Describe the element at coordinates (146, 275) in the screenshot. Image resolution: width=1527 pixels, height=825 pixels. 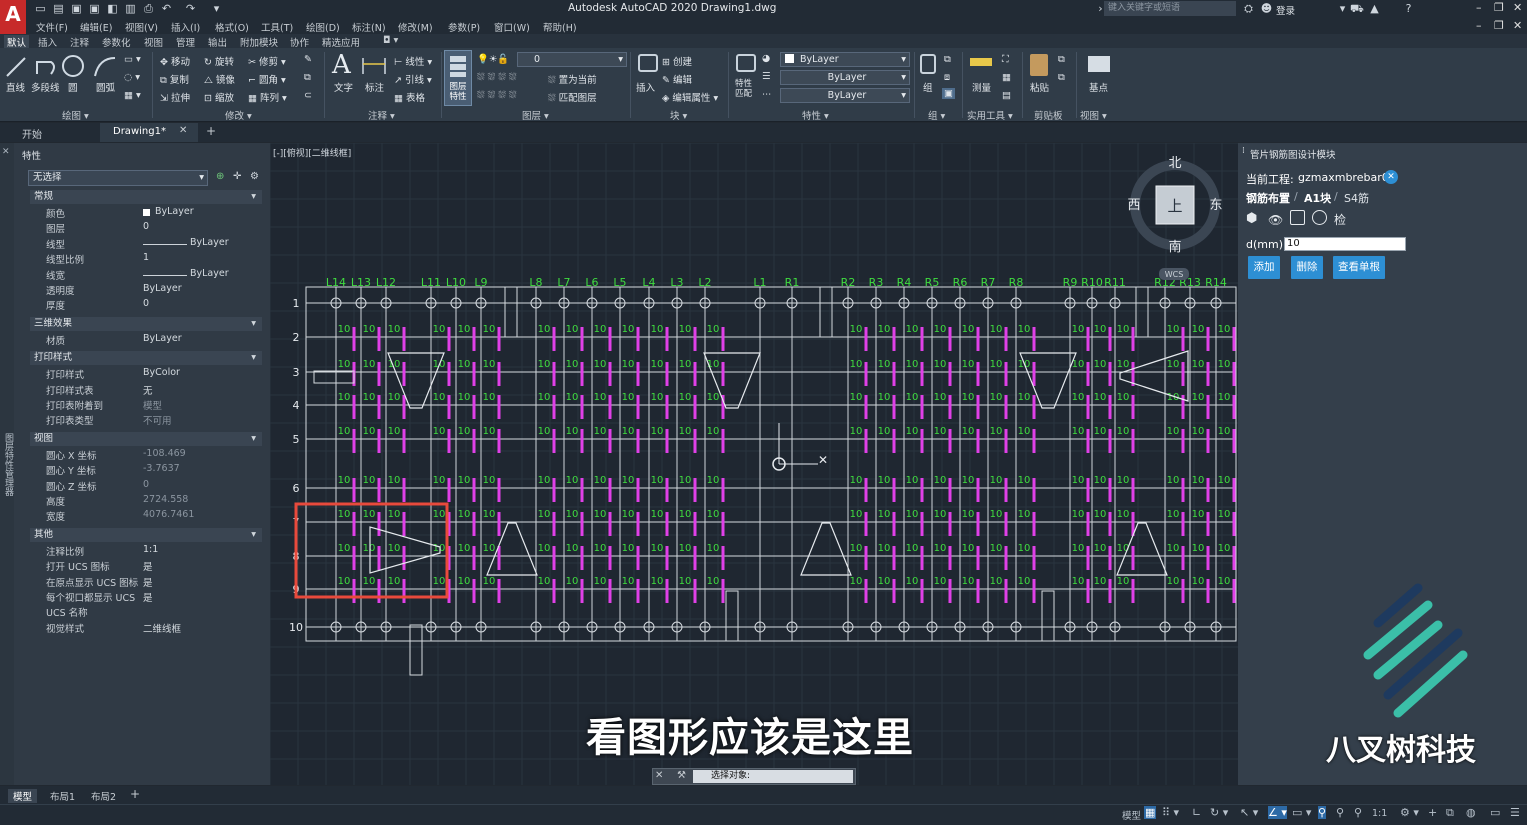
I see `property-row: 线宽 ByLayer` at that location.